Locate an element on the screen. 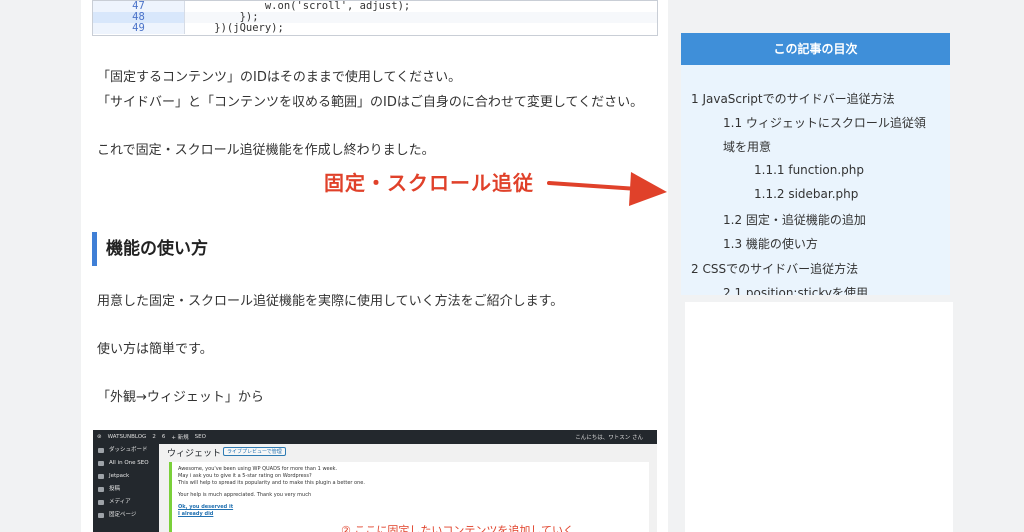  updates-count: 2 is located at coordinates (154, 437).